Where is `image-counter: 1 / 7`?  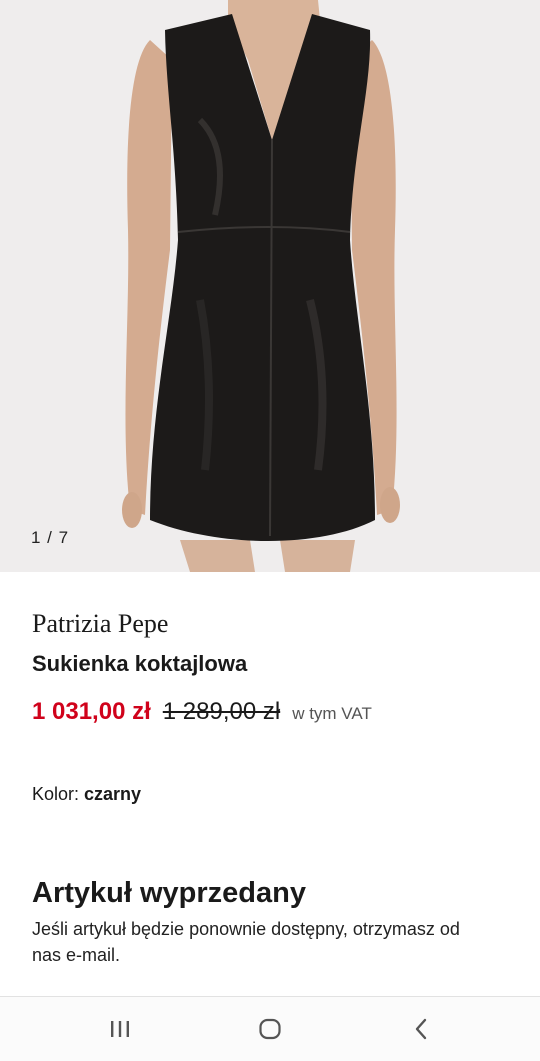 image-counter: 1 / 7 is located at coordinates (50, 537).